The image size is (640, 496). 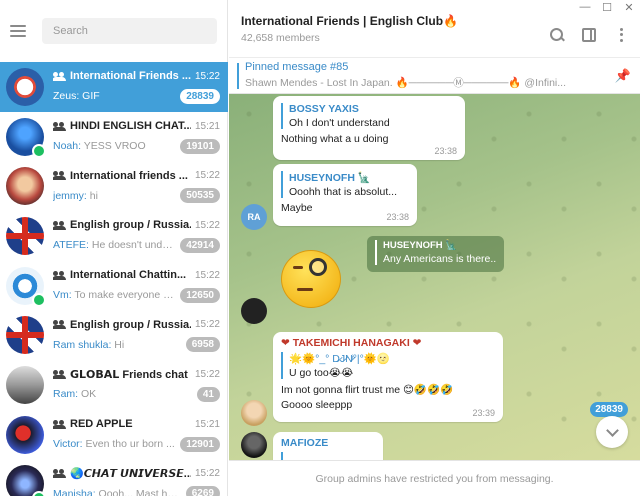 I want to click on pin-list-icon: 📌, so click(x=623, y=76).